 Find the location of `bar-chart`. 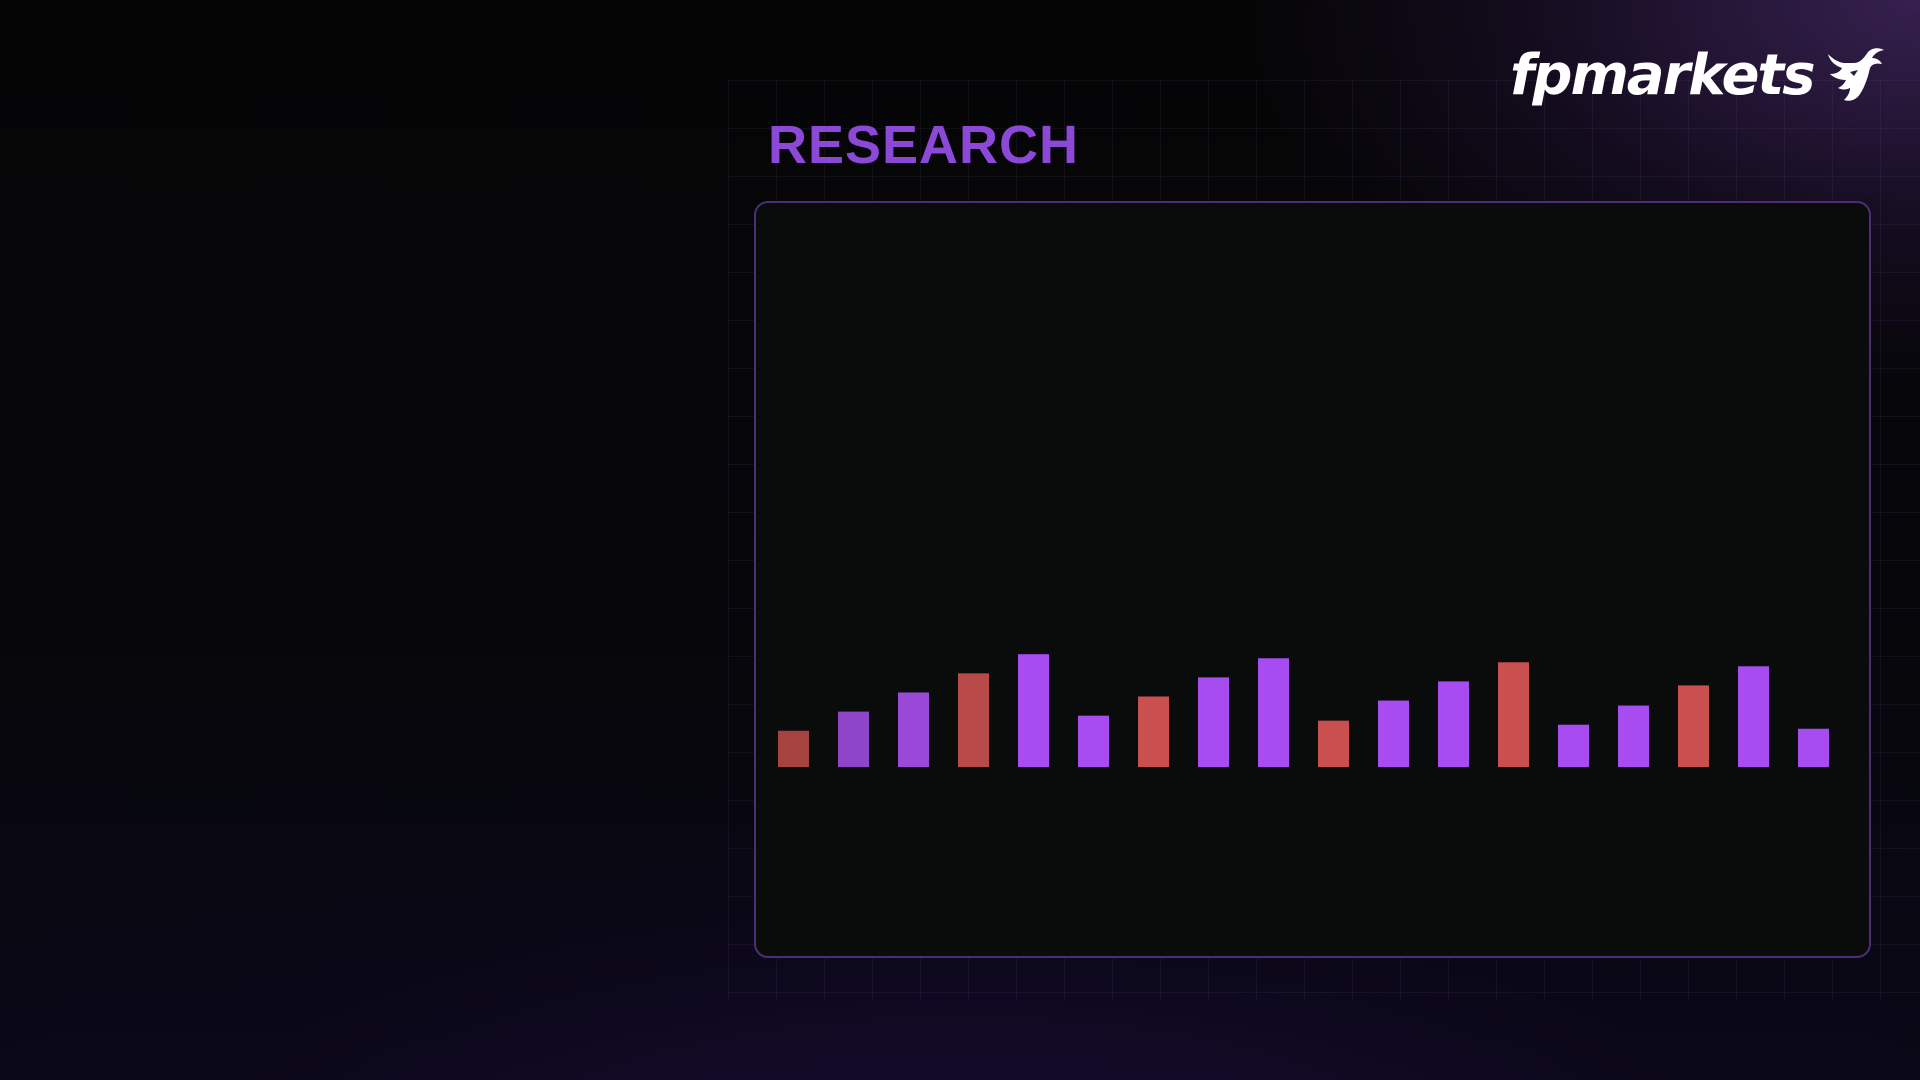

bar-chart is located at coordinates (1303, 710).